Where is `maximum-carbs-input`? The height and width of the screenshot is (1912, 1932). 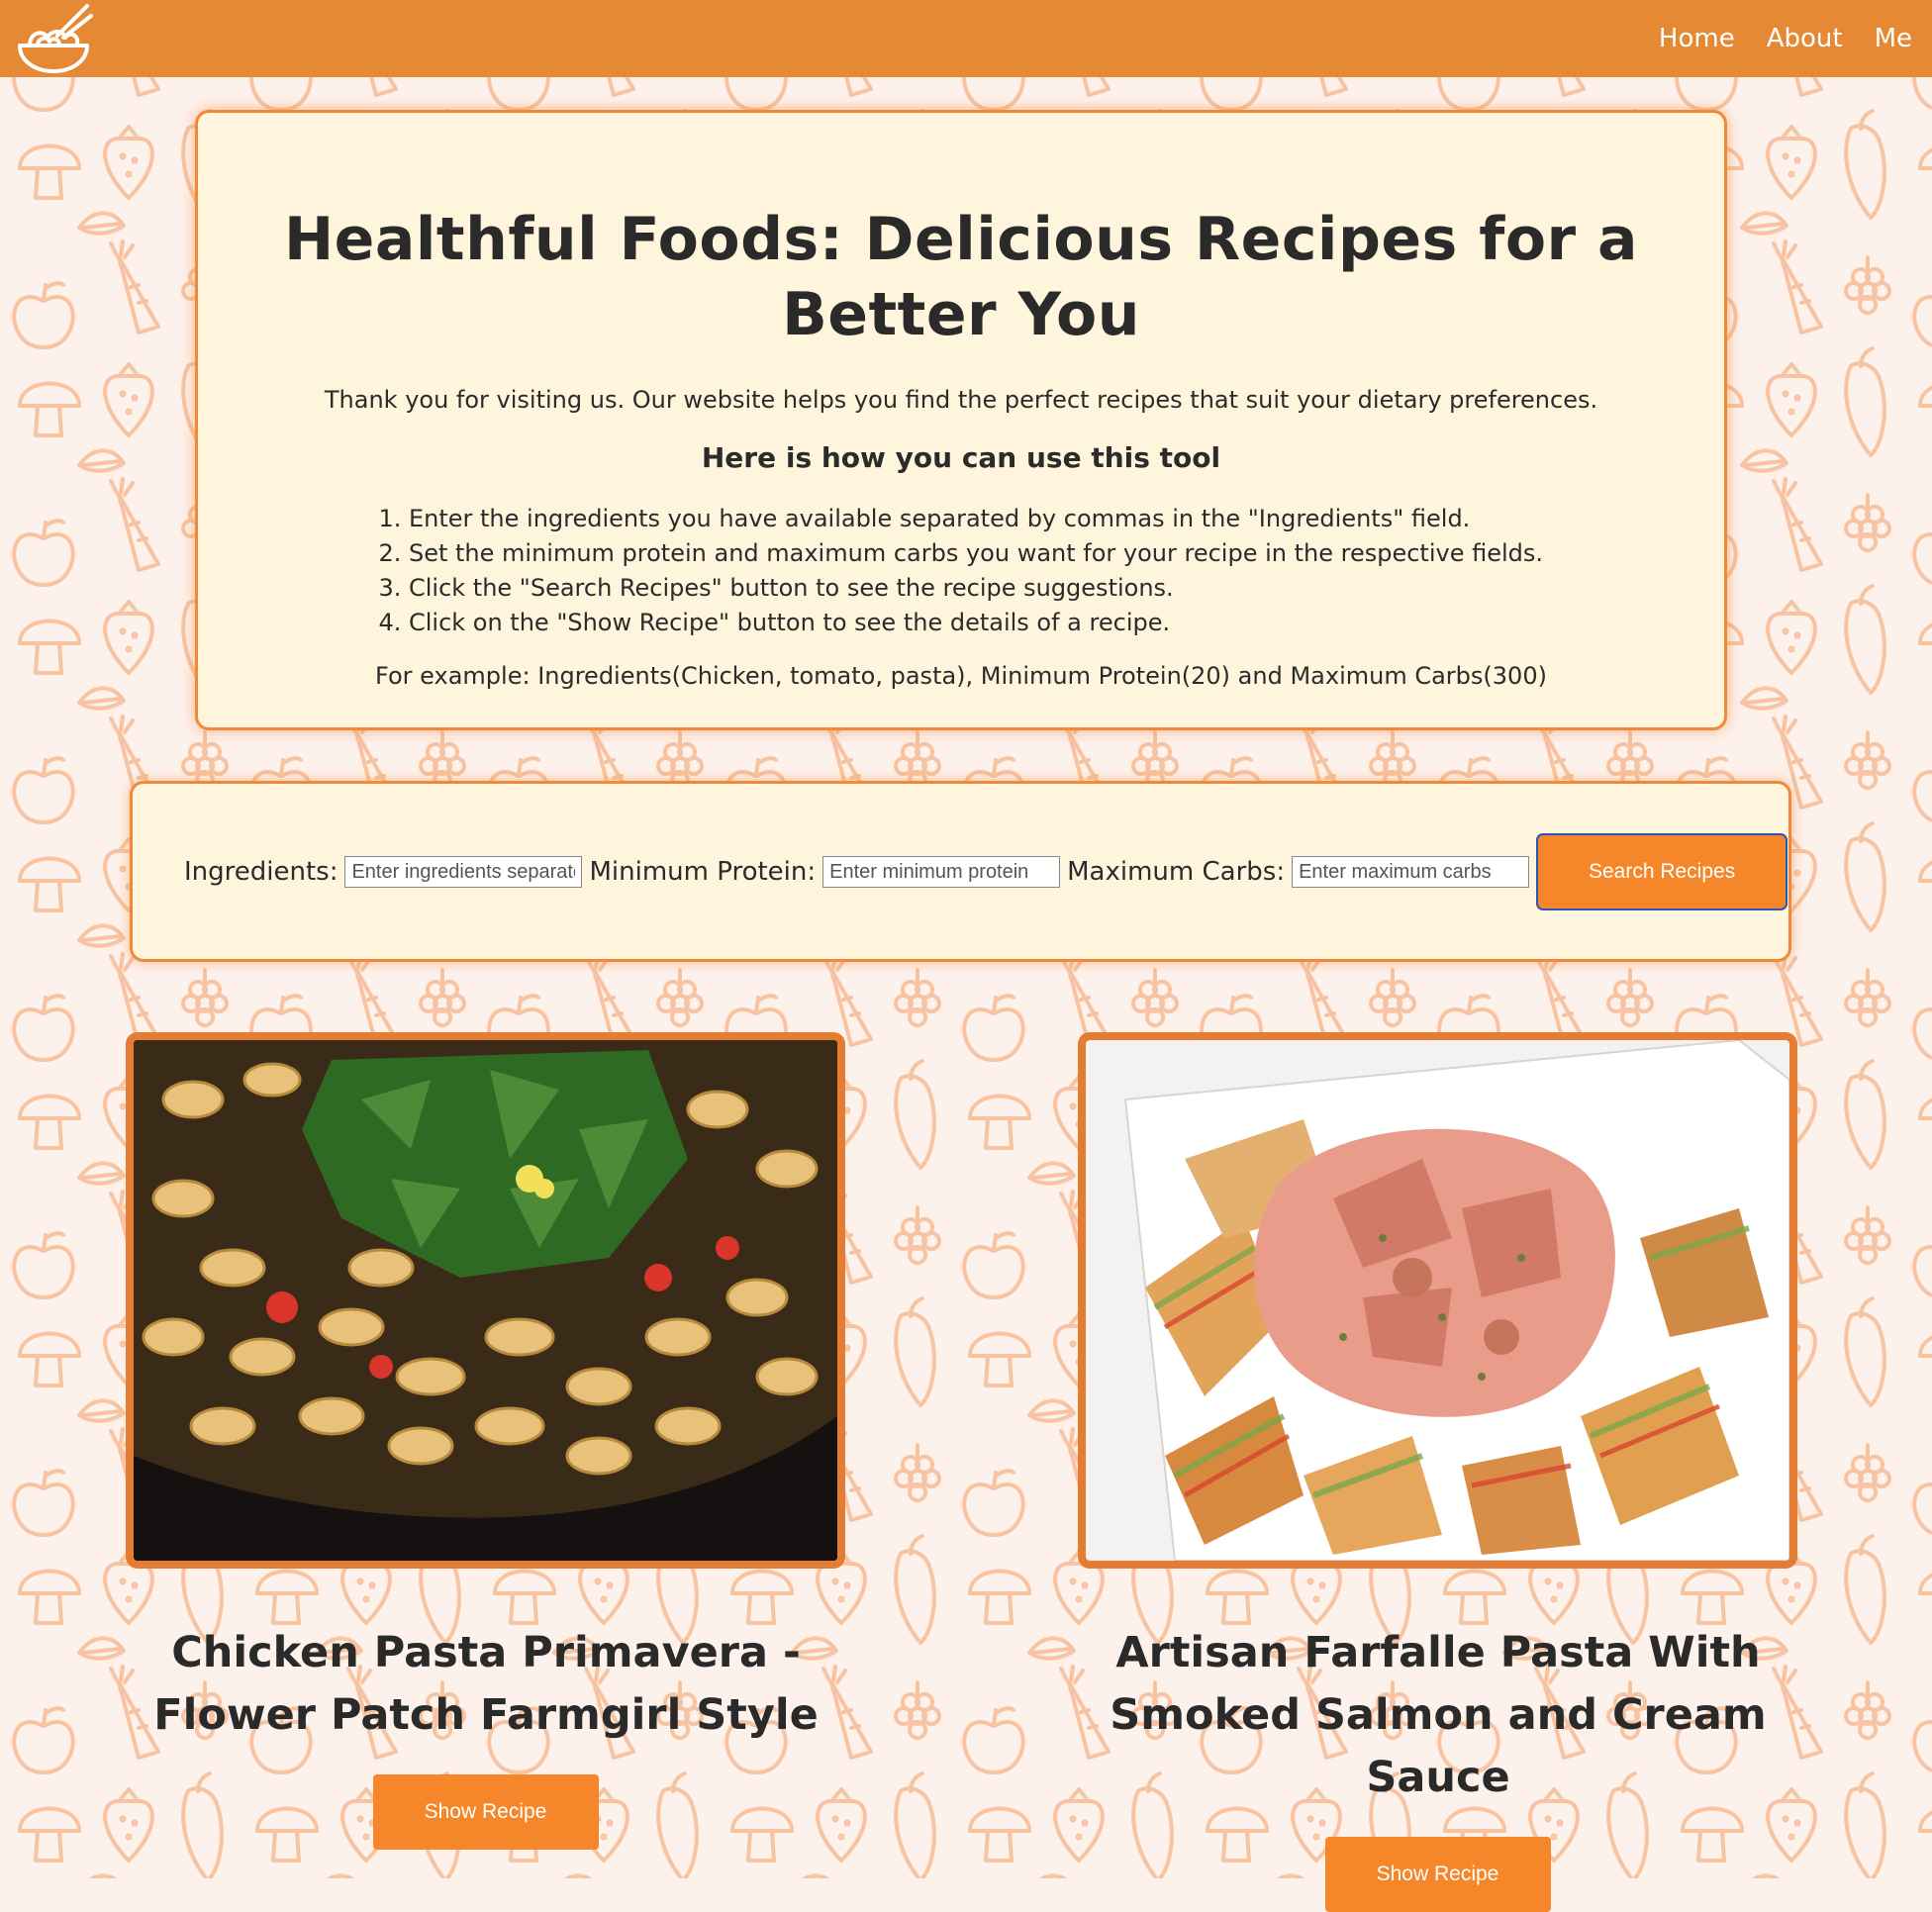
maximum-carbs-input is located at coordinates (1411, 872).